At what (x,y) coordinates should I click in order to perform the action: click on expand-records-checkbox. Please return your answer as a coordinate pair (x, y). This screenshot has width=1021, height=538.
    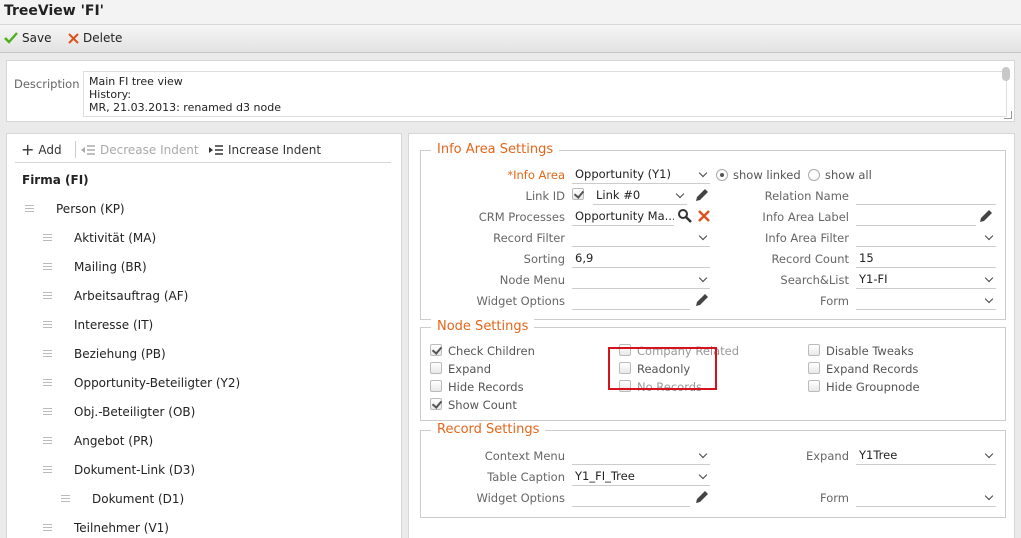
    Looking at the image, I should click on (814, 368).